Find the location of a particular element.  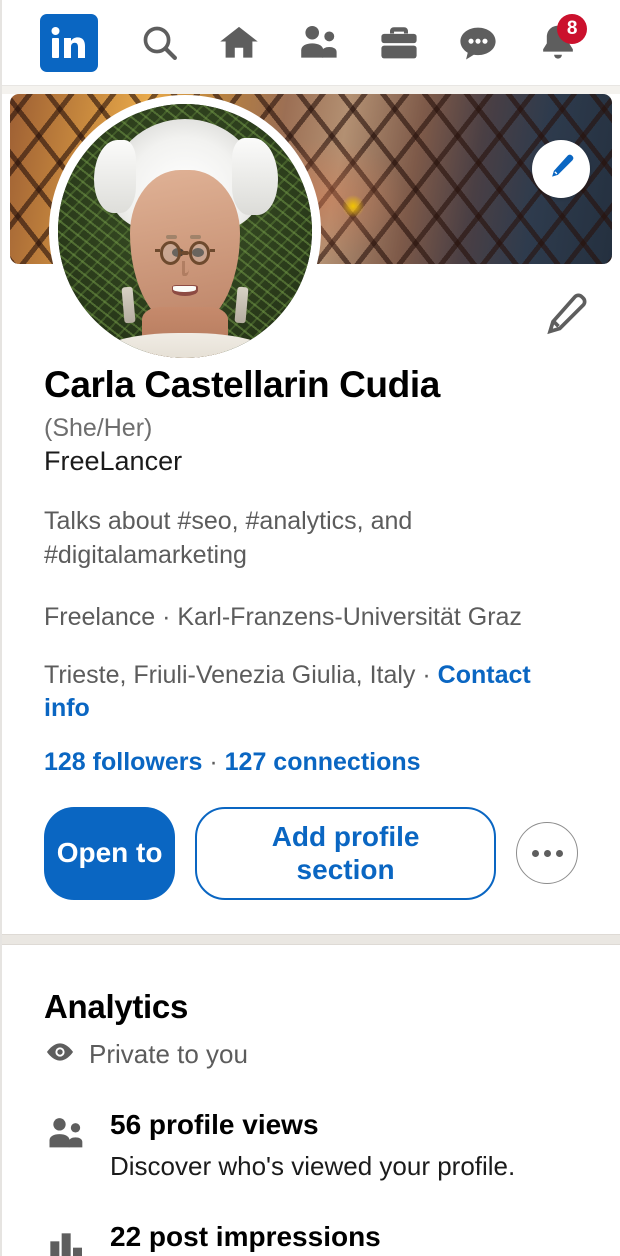

nav-notifications-button: 8 is located at coordinates (558, 43).